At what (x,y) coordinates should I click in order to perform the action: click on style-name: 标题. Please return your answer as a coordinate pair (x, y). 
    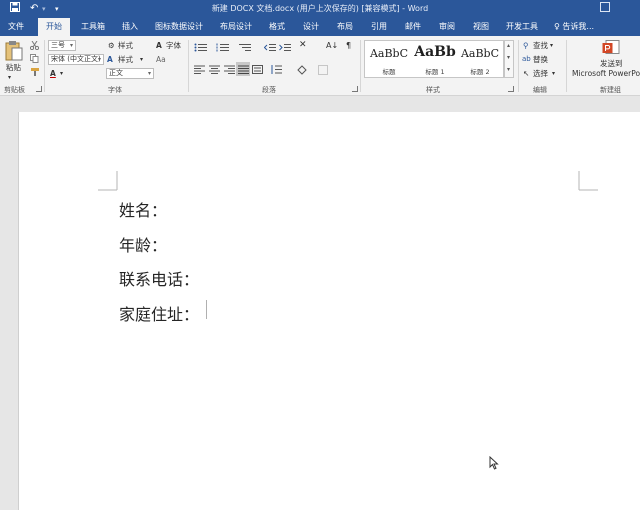
    Looking at the image, I should click on (389, 72).